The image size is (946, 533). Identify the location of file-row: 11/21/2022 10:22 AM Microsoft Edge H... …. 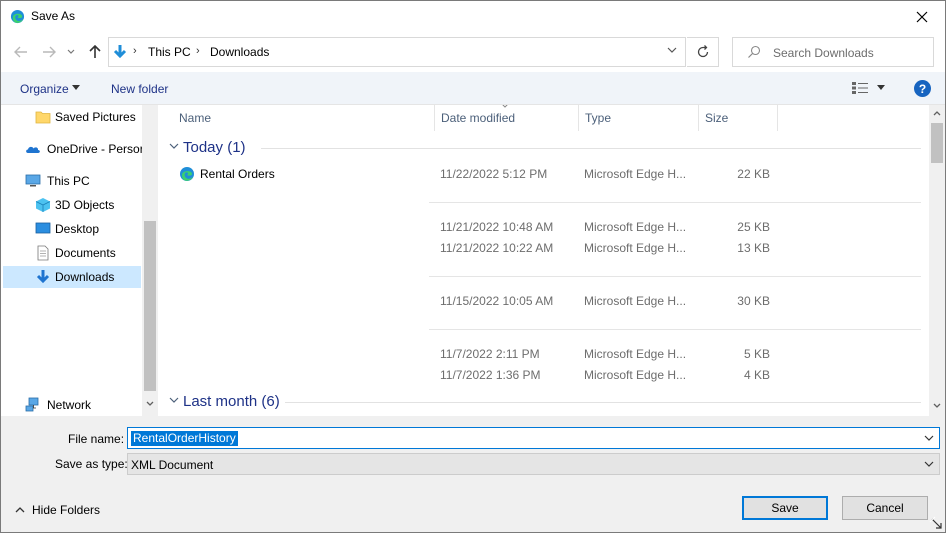
(544, 248).